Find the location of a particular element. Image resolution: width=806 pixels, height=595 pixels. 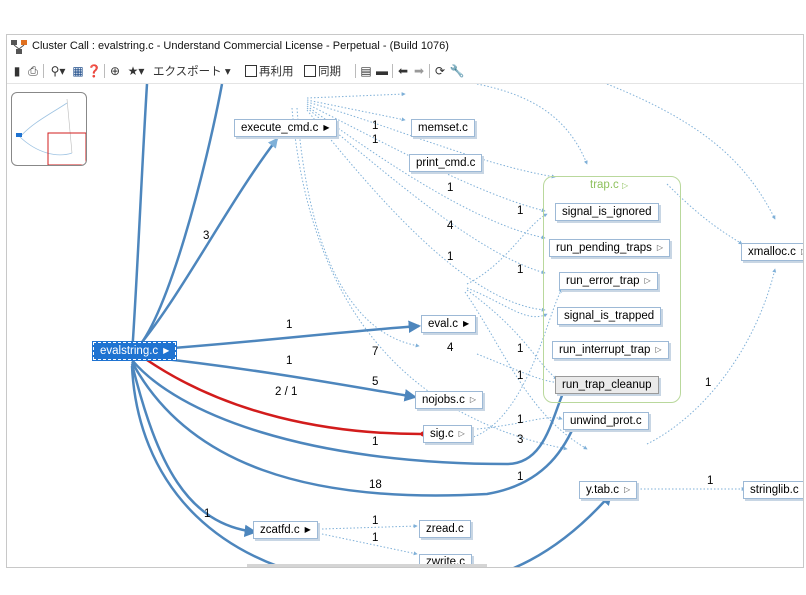

node-run-pending-traps: run_pending_traps ▷ is located at coordinates (610, 248).